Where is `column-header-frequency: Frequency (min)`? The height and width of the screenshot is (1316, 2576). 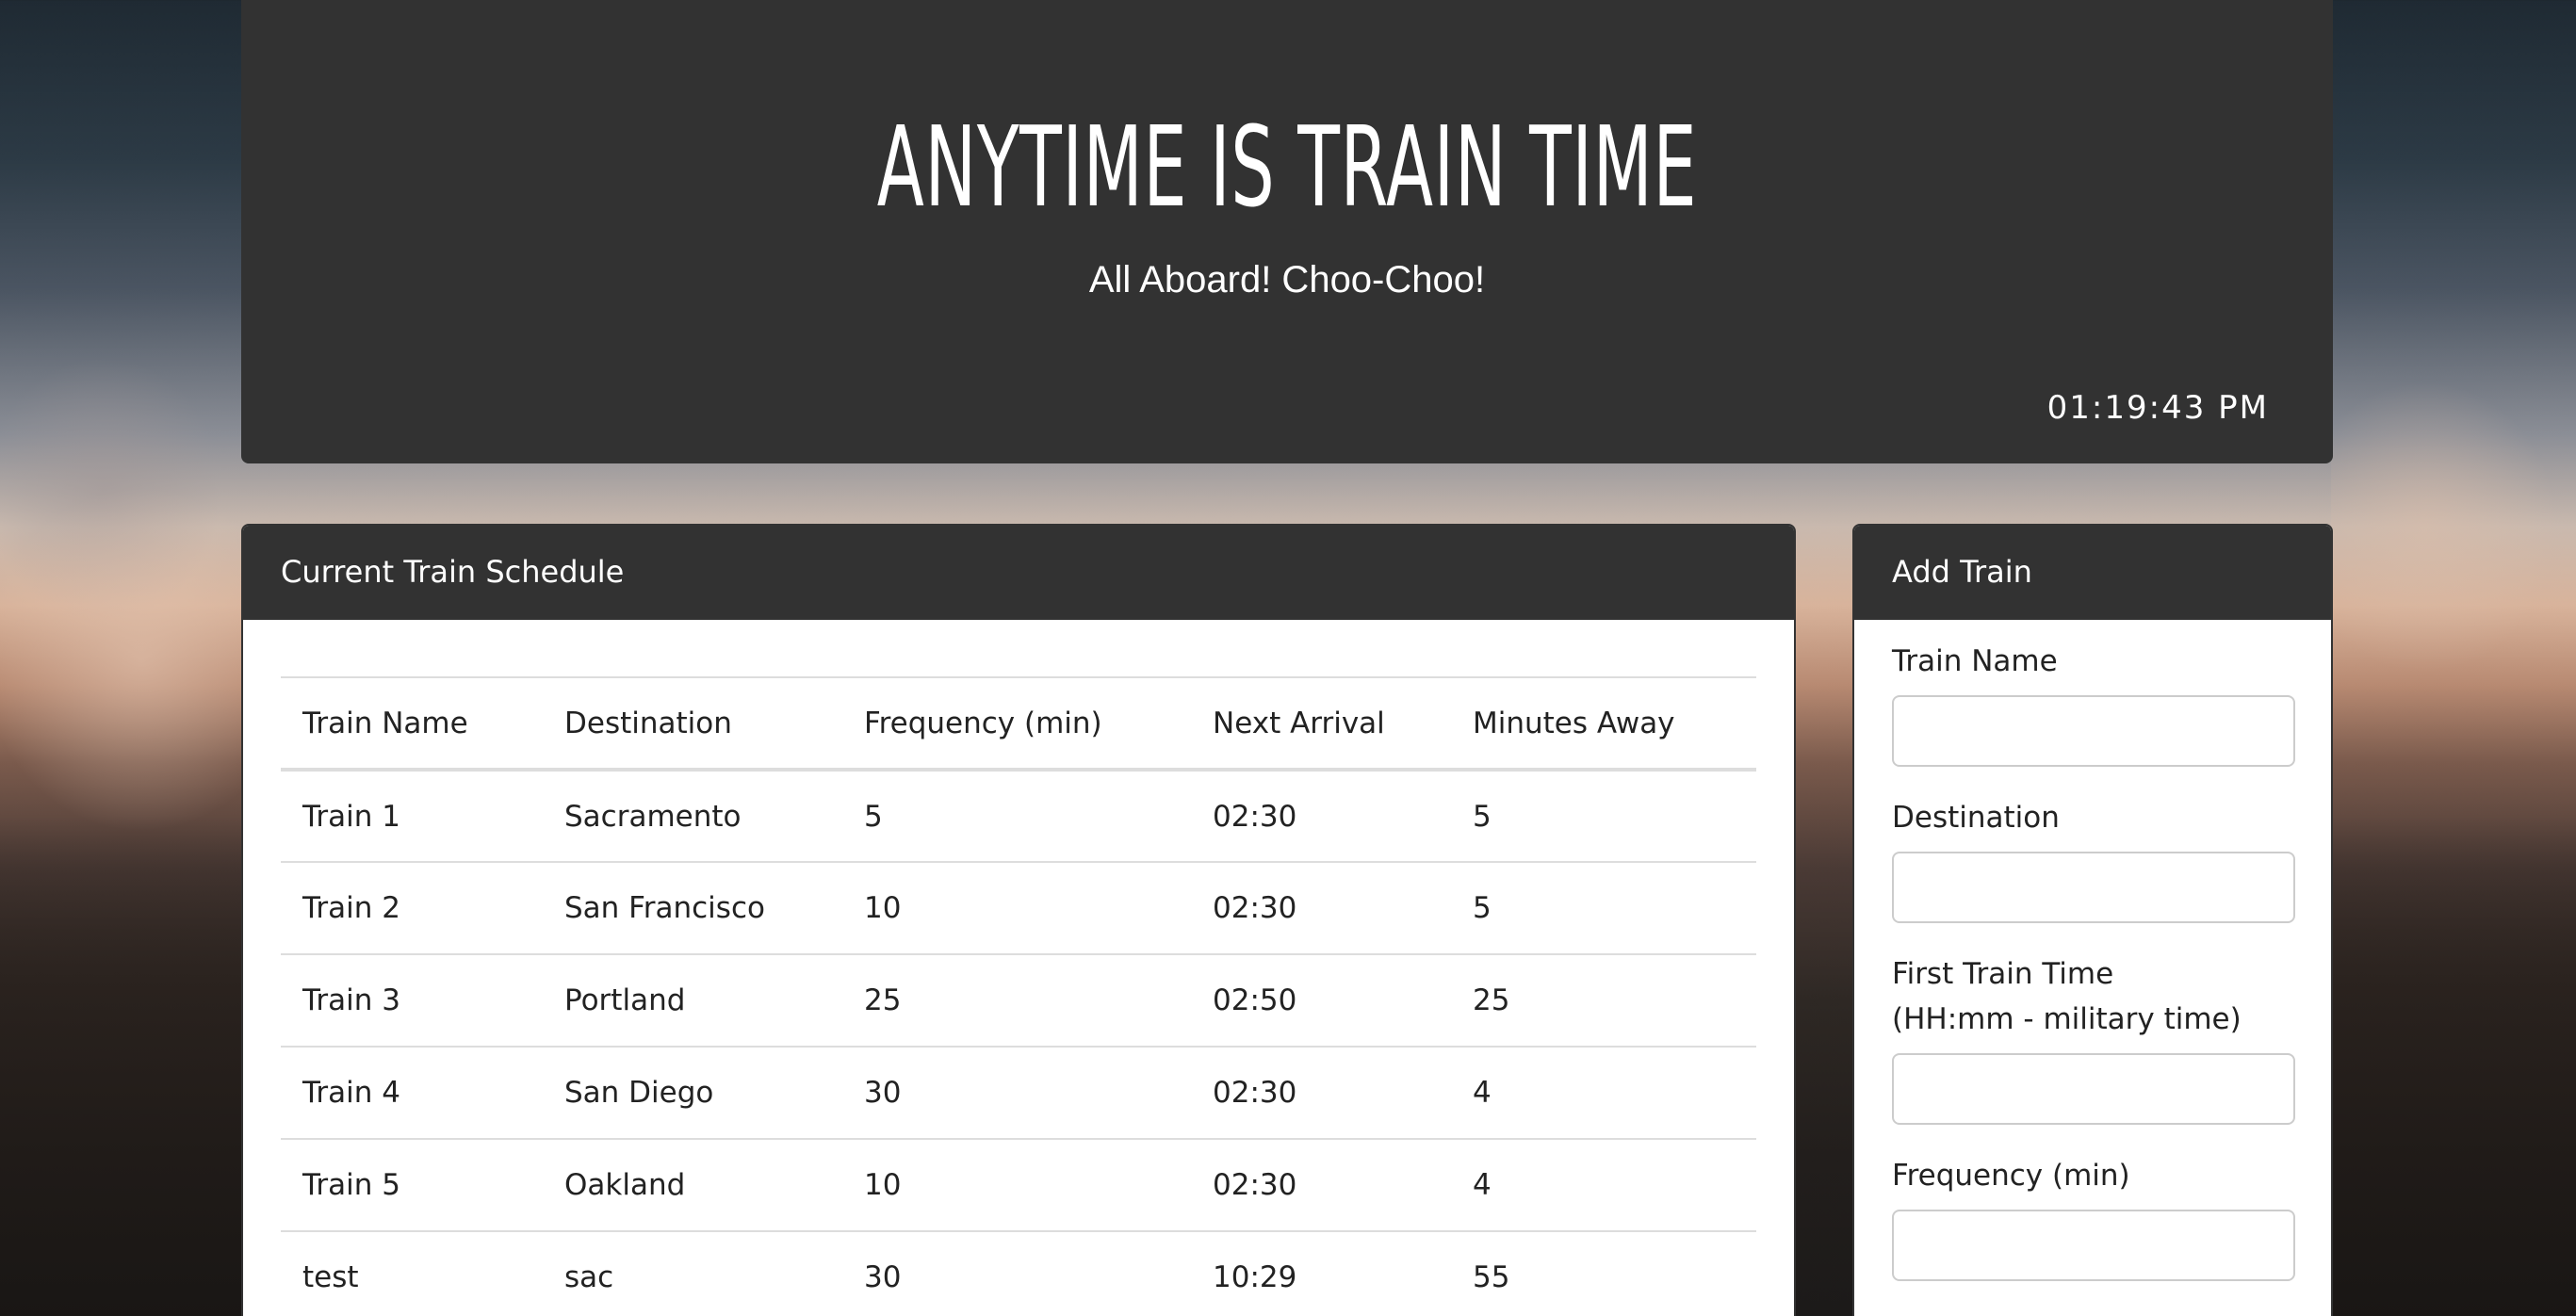 column-header-frequency: Frequency (min) is located at coordinates (1016, 724).